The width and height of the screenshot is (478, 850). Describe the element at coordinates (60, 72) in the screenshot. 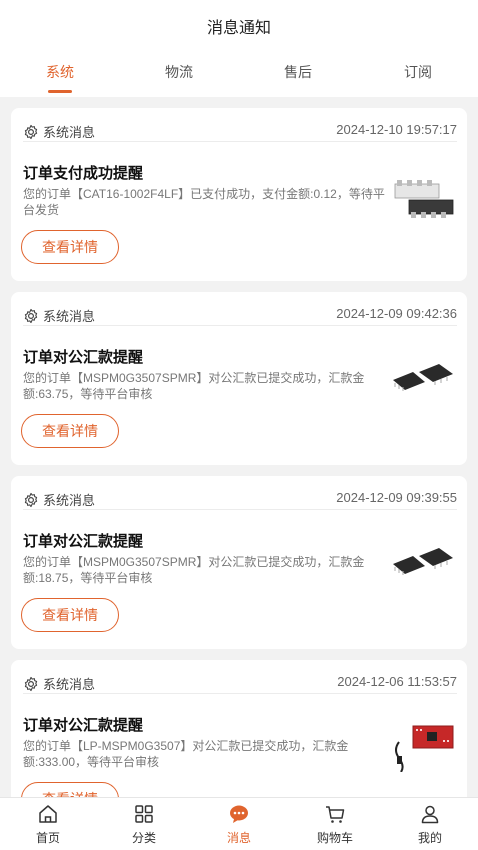

I see `tab-system: 系统` at that location.